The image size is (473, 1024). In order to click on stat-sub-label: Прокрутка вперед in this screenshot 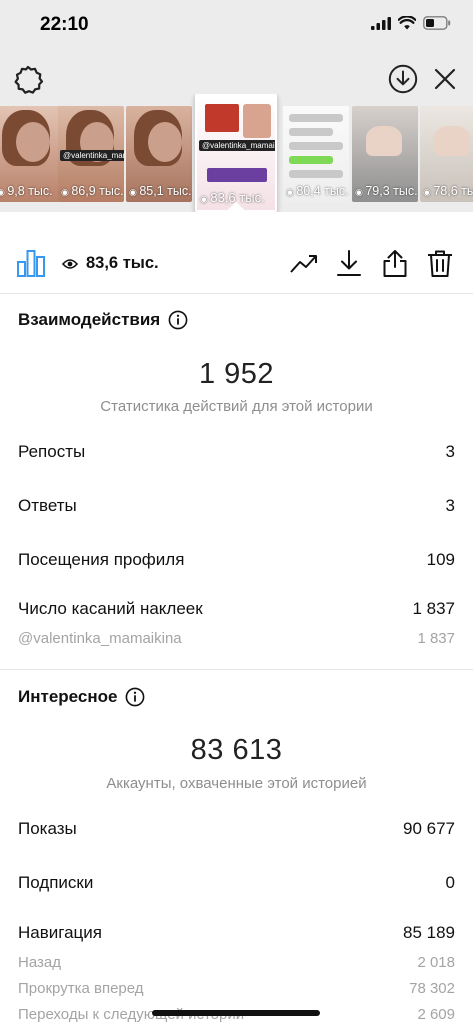, I will do `click(81, 988)`.